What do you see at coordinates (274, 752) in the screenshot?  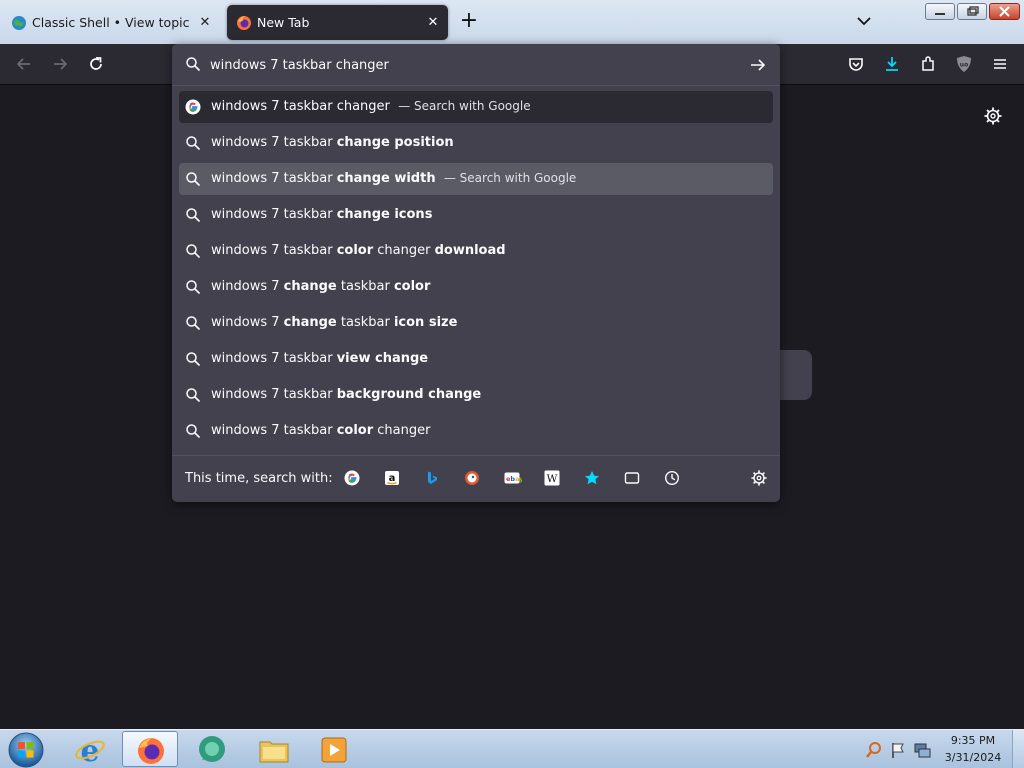 I see `folder-icon` at bounding box center [274, 752].